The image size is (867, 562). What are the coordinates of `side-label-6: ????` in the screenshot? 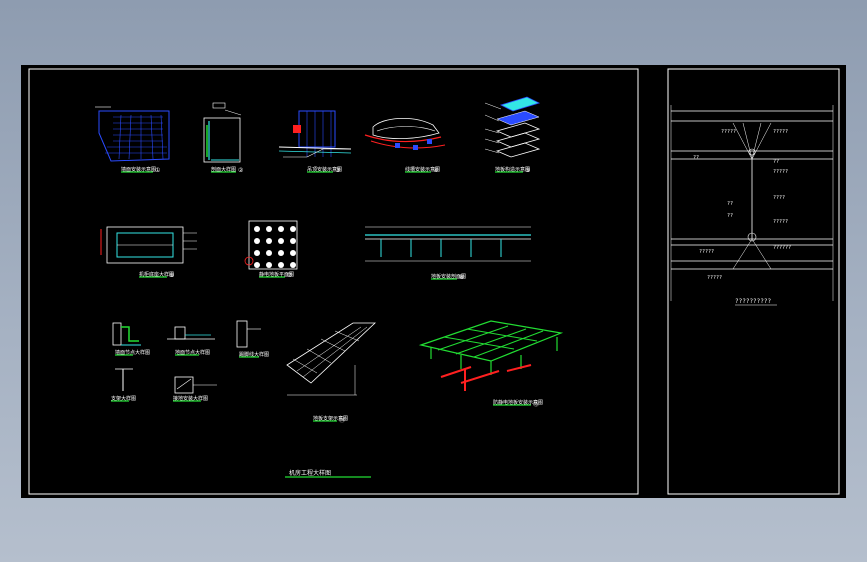 It's located at (779, 198).